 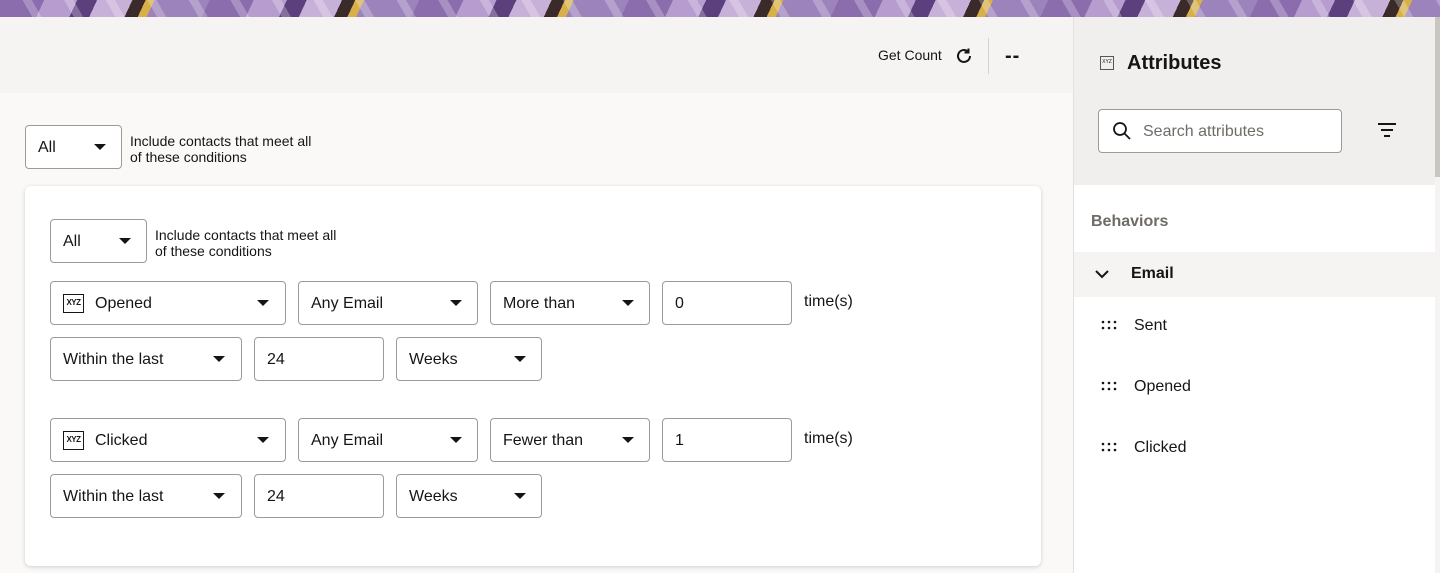 What do you see at coordinates (121, 440) in the screenshot?
I see `condition-attribute-value: Clicked` at bounding box center [121, 440].